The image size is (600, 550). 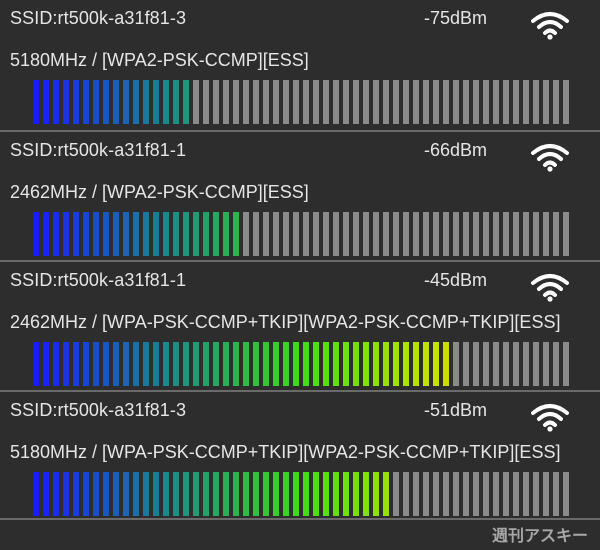 I want to click on frequency-security: 5180MHz / [WPA2-PSK-CCMP][ESS], so click(x=159, y=60).